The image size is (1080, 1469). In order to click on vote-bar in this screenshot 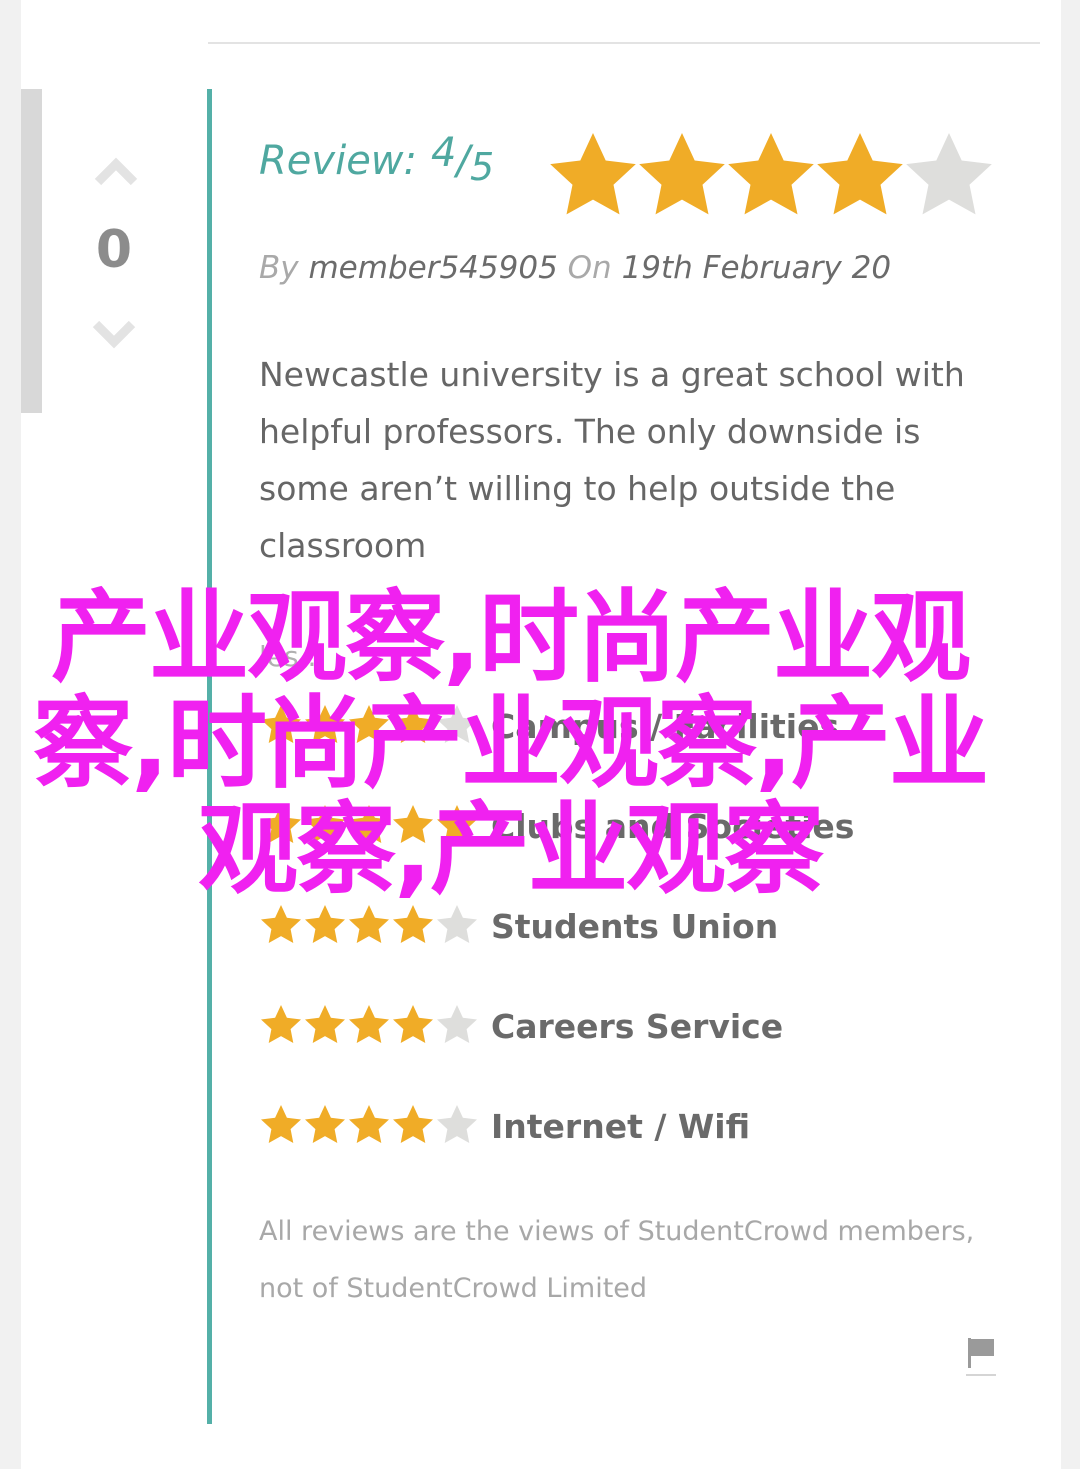, I will do `click(31, 251)`.